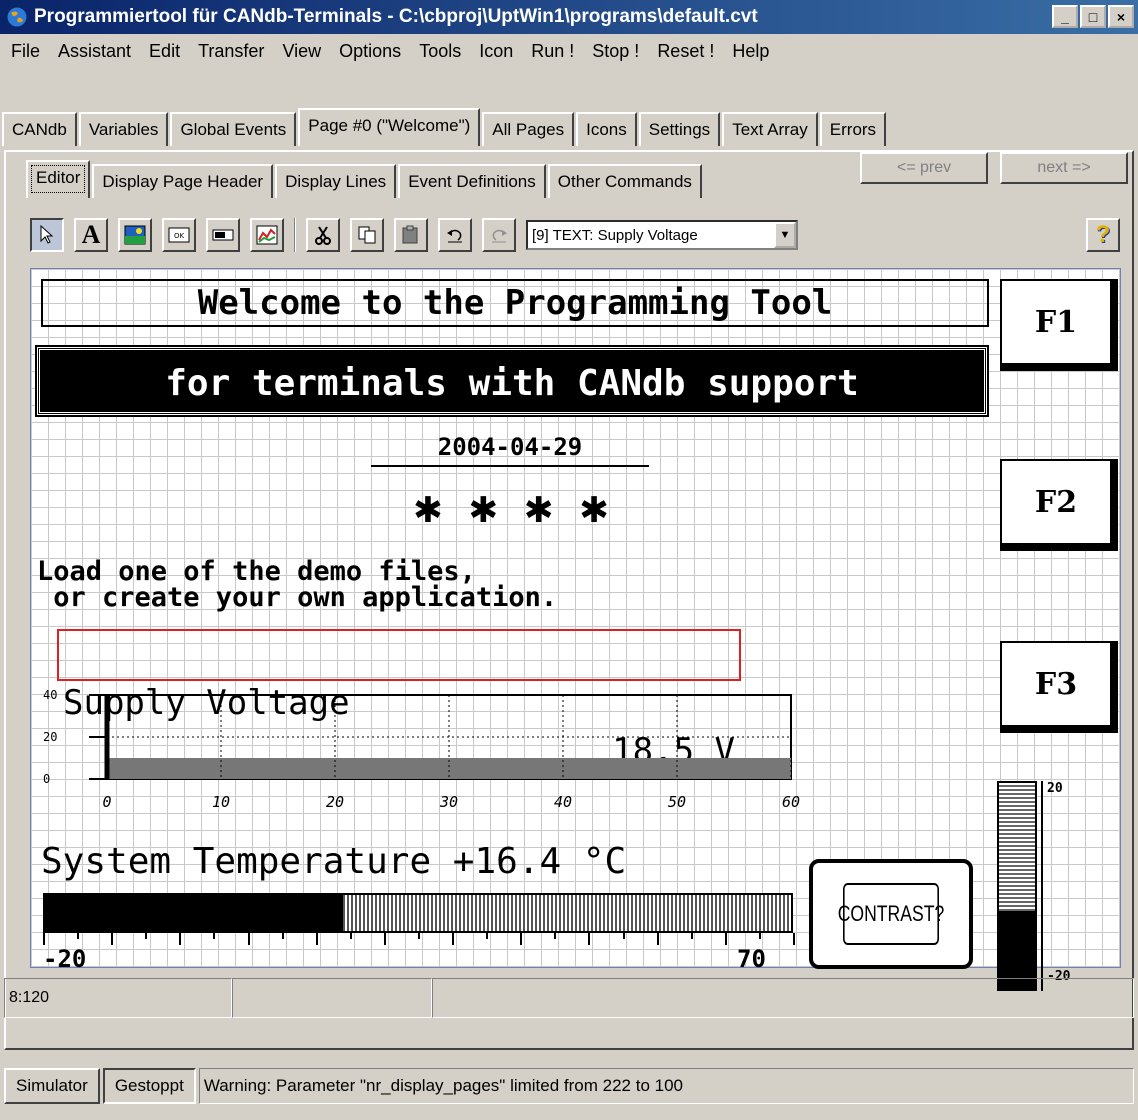  I want to click on svg-text: OK, so click(179, 236).